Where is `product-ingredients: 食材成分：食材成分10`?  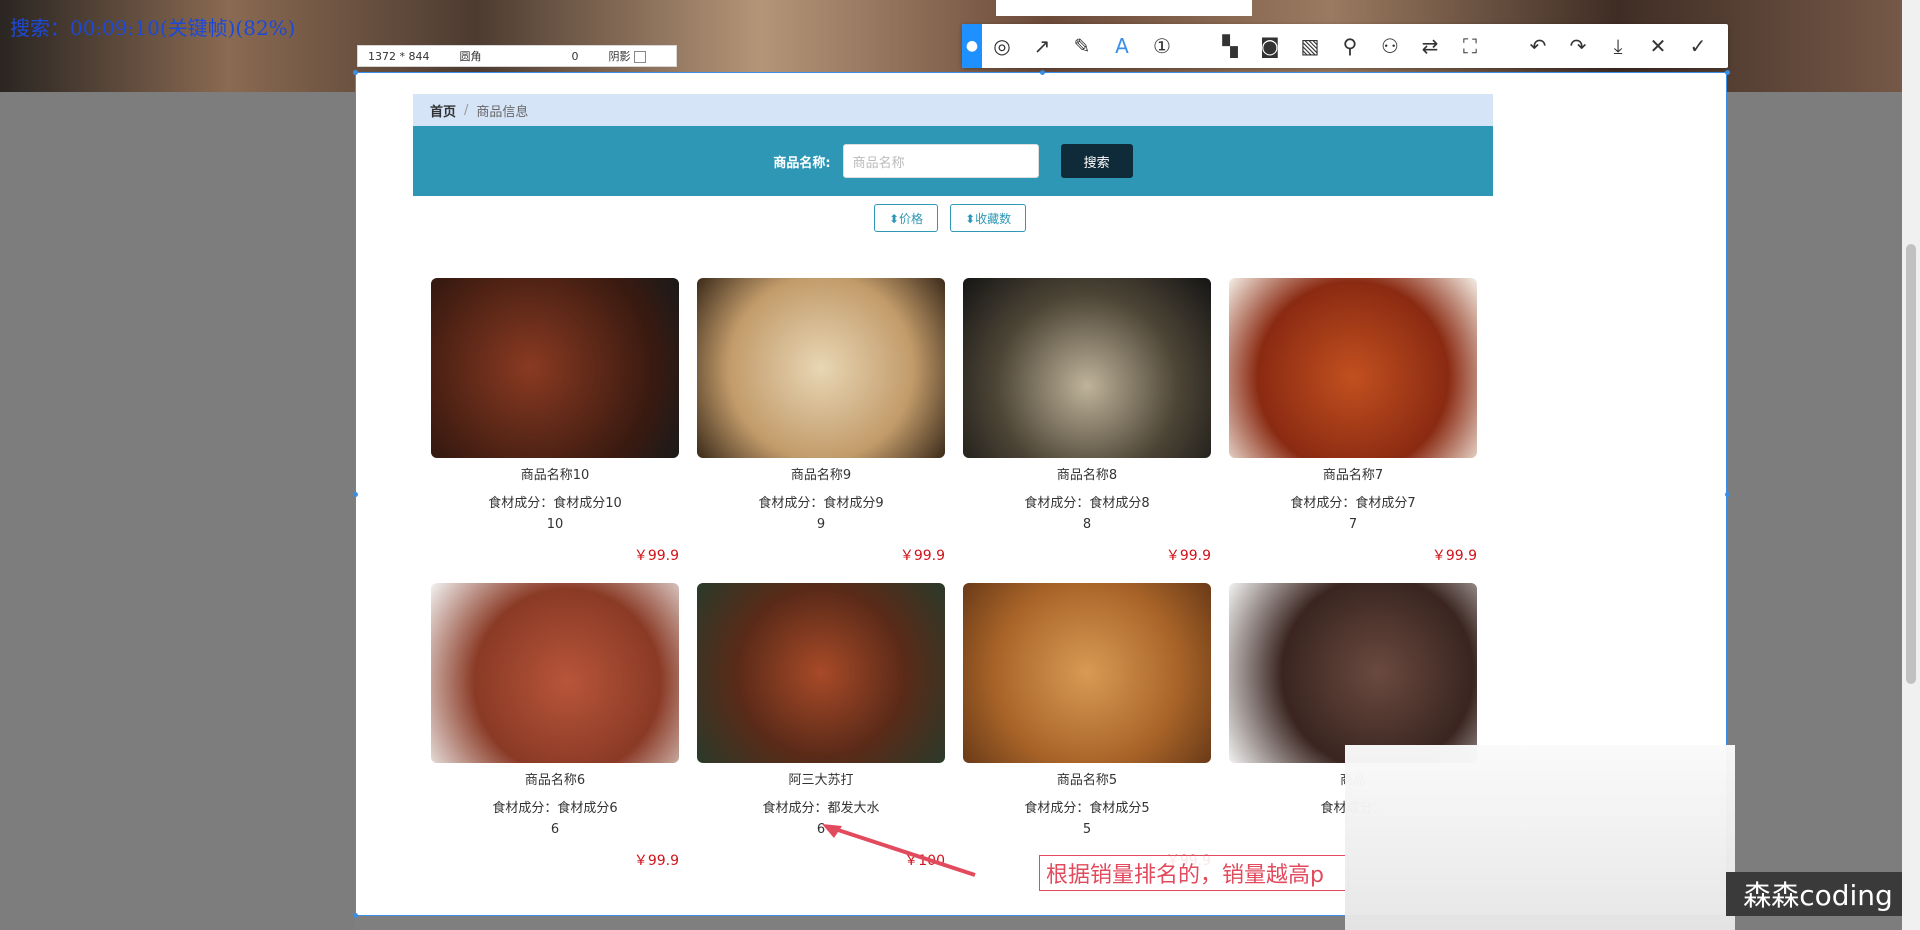
product-ingredients: 食材成分：食材成分10 is located at coordinates (555, 503).